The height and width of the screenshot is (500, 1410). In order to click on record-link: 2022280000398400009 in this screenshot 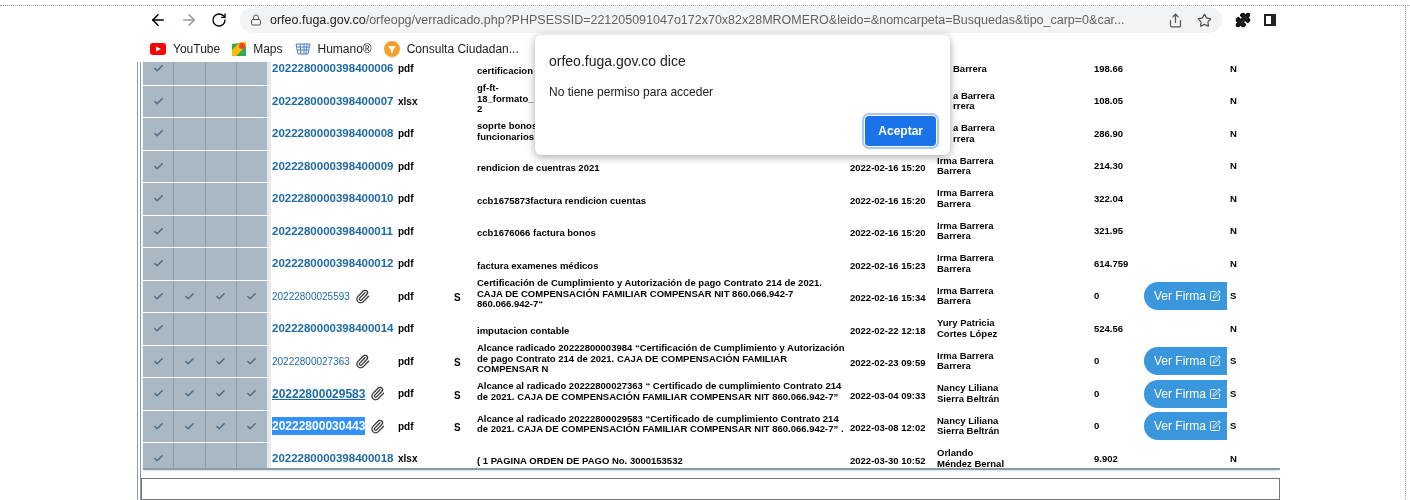, I will do `click(333, 166)`.